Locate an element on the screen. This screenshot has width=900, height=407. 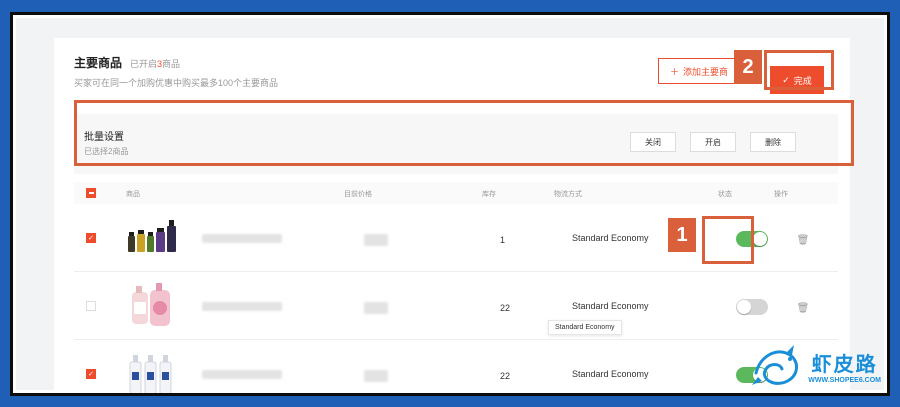
select-all-checkbox is located at coordinates (91, 193).